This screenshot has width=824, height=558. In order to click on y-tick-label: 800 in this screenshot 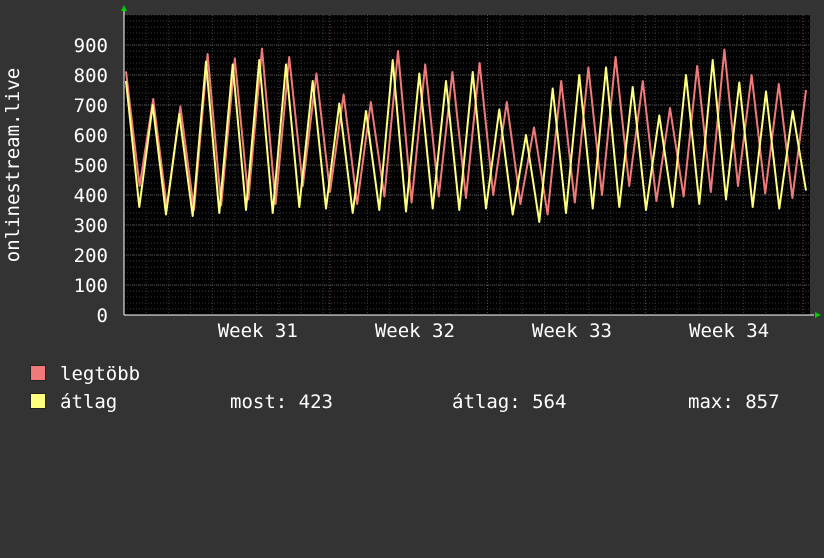, I will do `click(91, 76)`.